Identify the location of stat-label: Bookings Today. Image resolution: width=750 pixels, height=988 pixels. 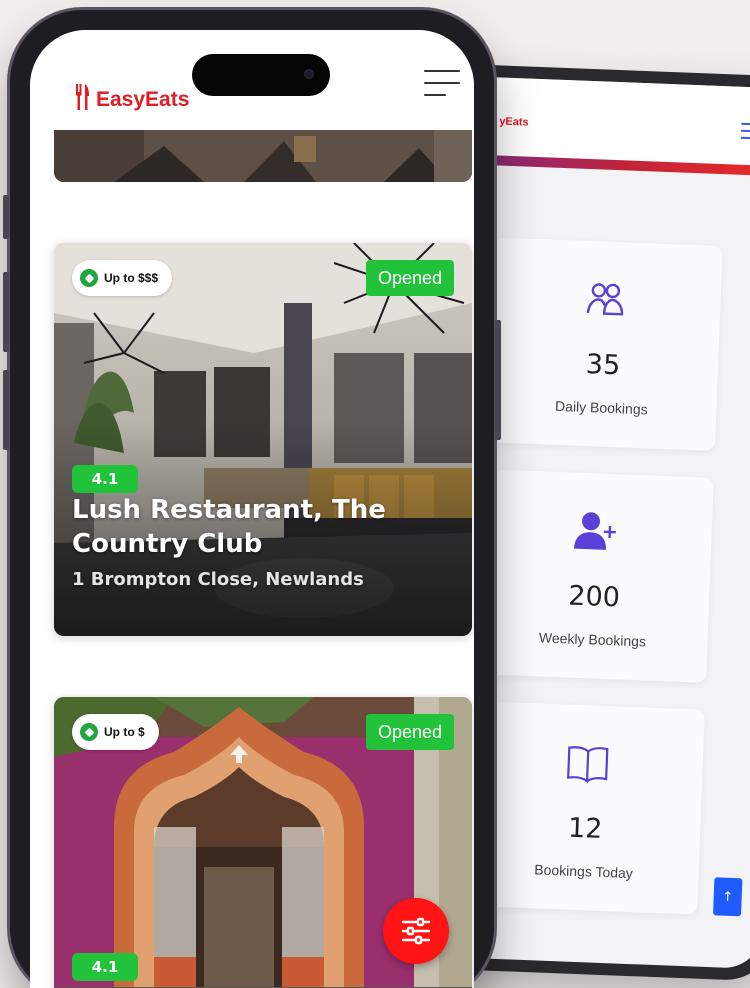
(584, 871).